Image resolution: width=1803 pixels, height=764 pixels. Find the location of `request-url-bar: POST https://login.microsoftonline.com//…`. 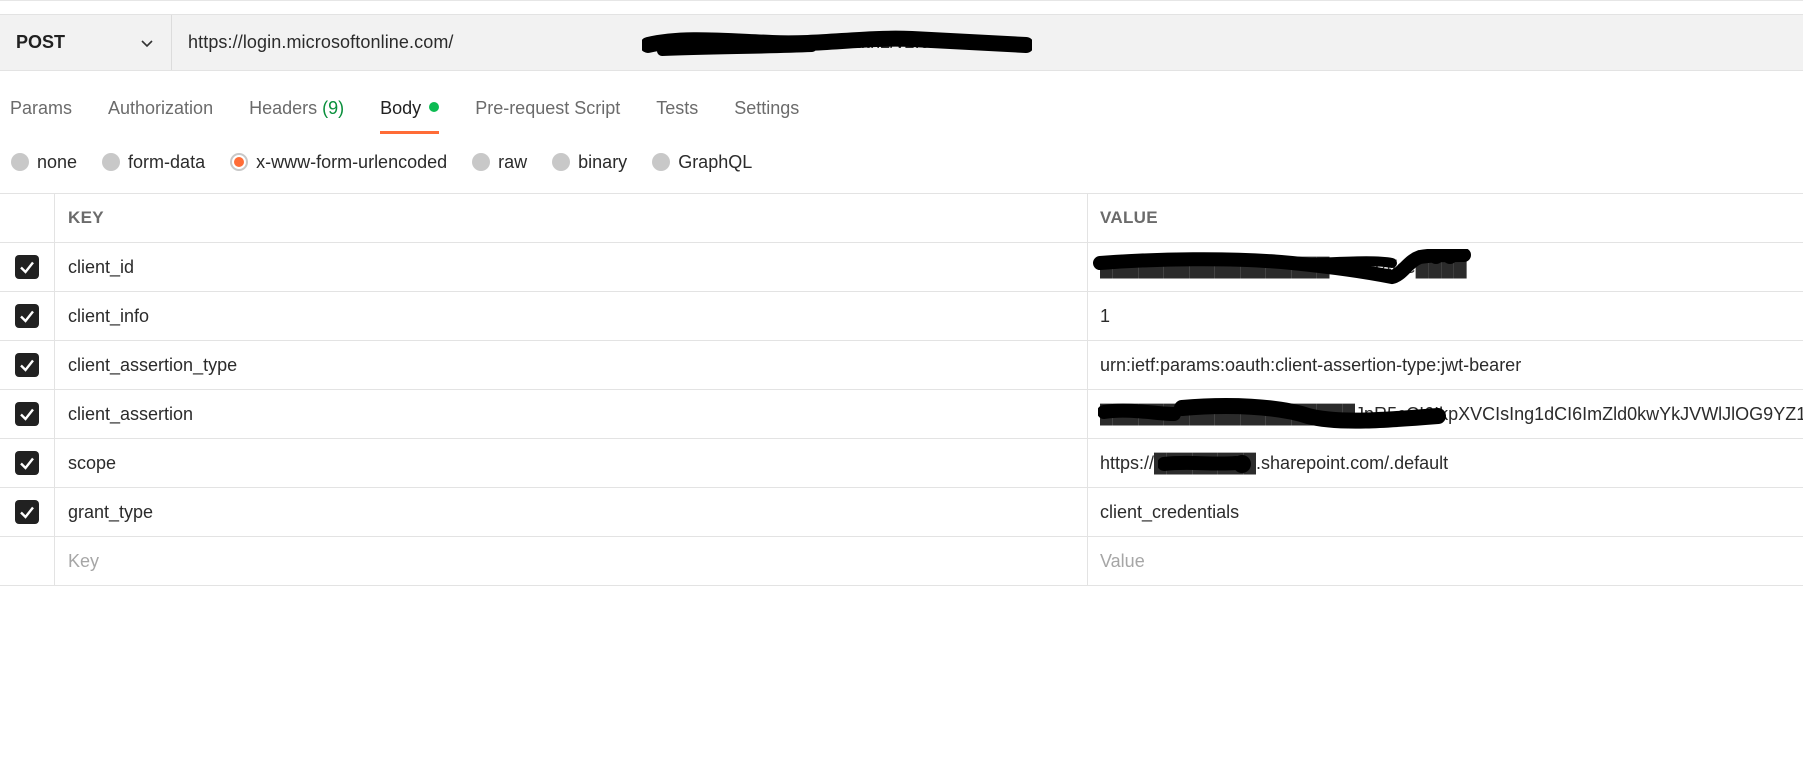

request-url-bar: POST https://login.microsoftonline.com//… is located at coordinates (901, 42).